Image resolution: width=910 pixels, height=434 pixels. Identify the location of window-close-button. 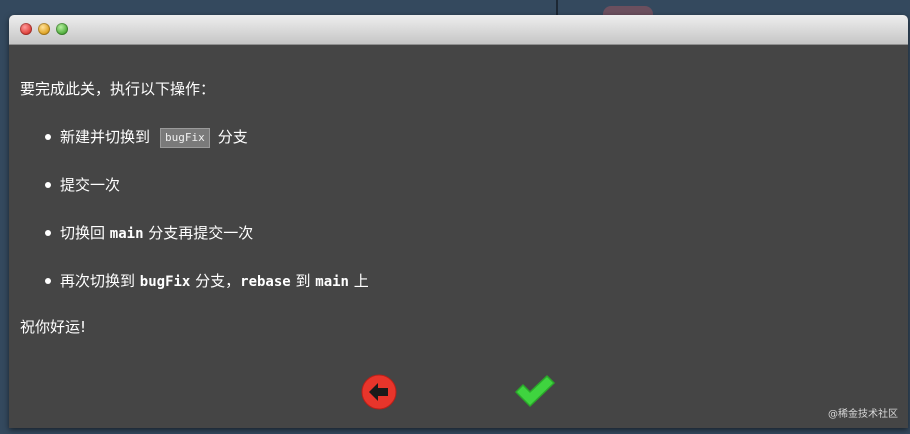
(26, 29).